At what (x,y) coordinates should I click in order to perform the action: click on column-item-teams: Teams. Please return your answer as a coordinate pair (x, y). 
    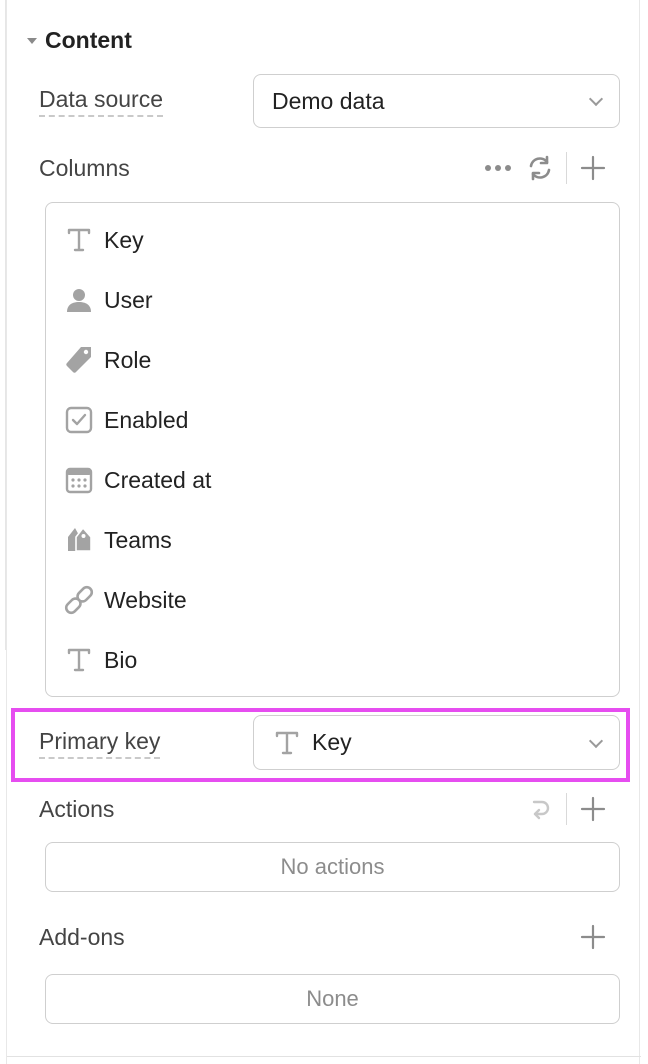
    Looking at the image, I should click on (118, 540).